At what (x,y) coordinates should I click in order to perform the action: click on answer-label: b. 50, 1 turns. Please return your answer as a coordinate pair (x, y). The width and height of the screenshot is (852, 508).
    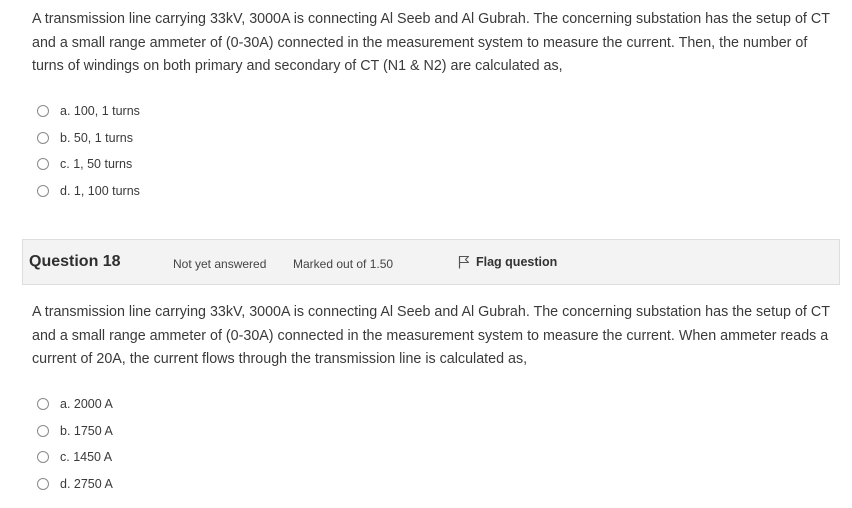
    Looking at the image, I should click on (96, 137).